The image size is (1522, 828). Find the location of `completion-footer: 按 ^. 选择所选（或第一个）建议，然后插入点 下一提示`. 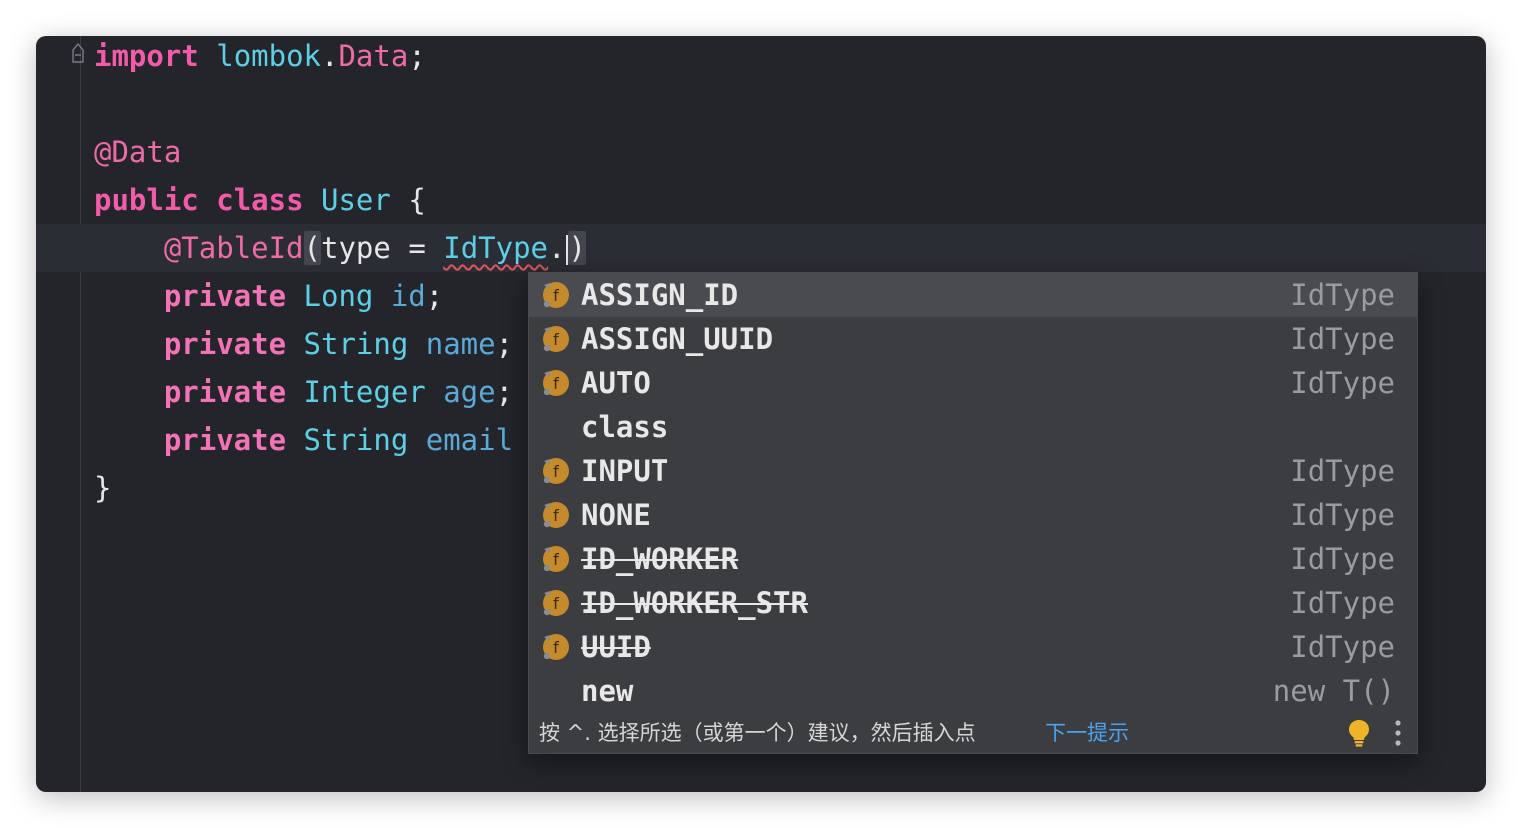

completion-footer: 按 ^. 选择所选（或第一个）建议，然后插入点 下一提示 is located at coordinates (973, 733).